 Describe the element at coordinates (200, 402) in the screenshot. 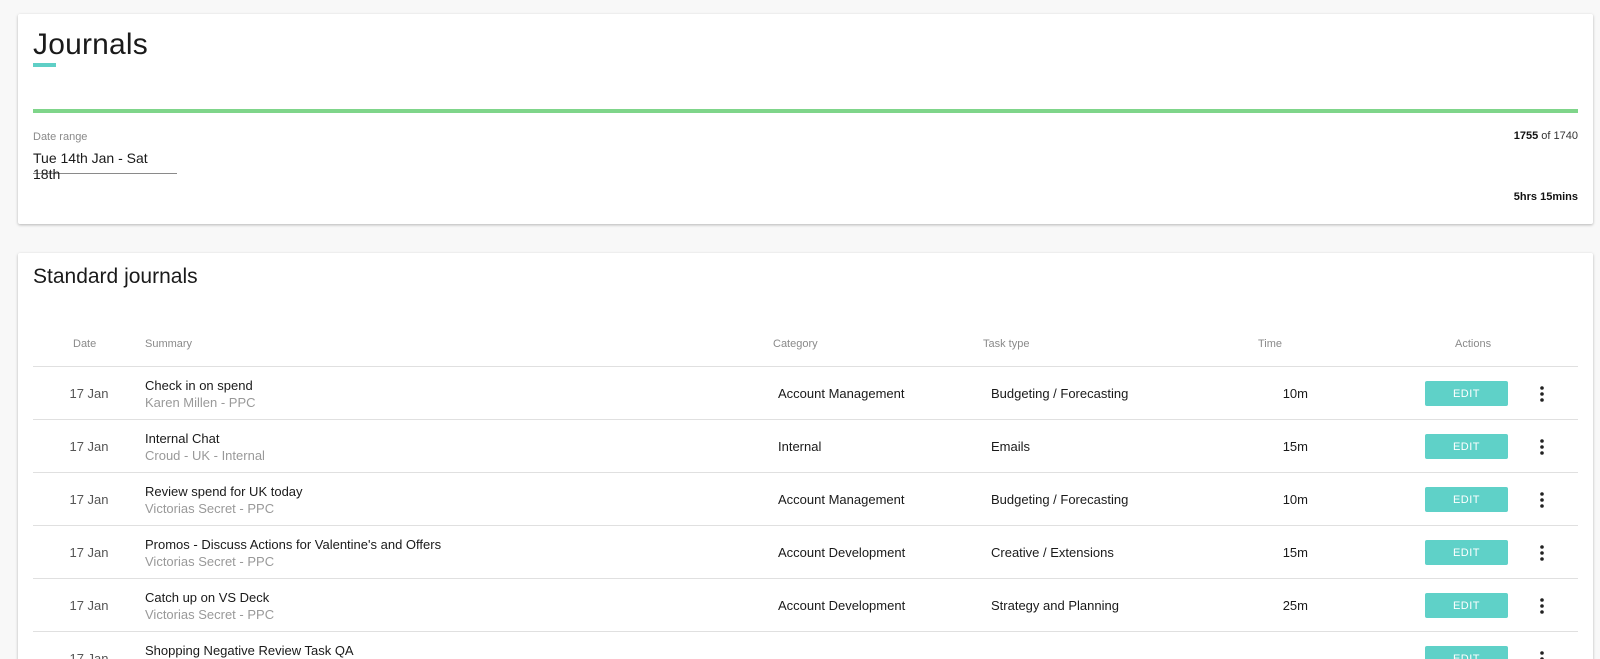

I see `row-summary-subtitle: Karen Millen - PPC` at that location.